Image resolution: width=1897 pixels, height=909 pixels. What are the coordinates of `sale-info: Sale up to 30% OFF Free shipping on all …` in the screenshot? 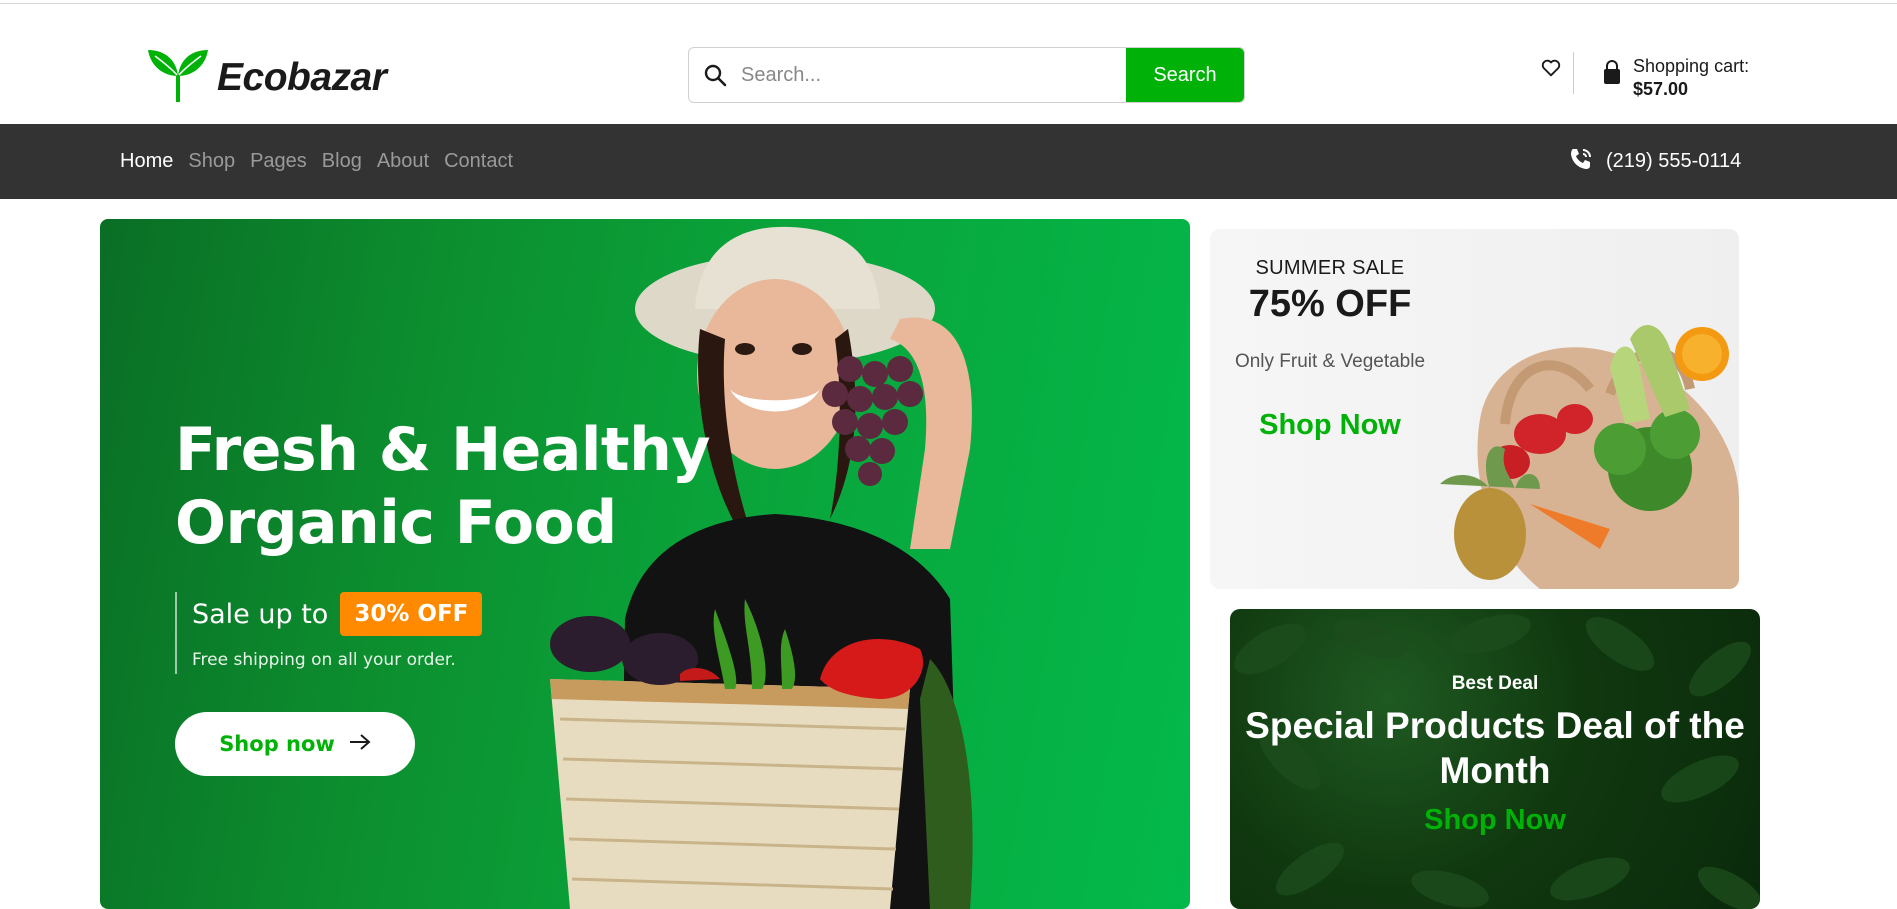 It's located at (329, 633).